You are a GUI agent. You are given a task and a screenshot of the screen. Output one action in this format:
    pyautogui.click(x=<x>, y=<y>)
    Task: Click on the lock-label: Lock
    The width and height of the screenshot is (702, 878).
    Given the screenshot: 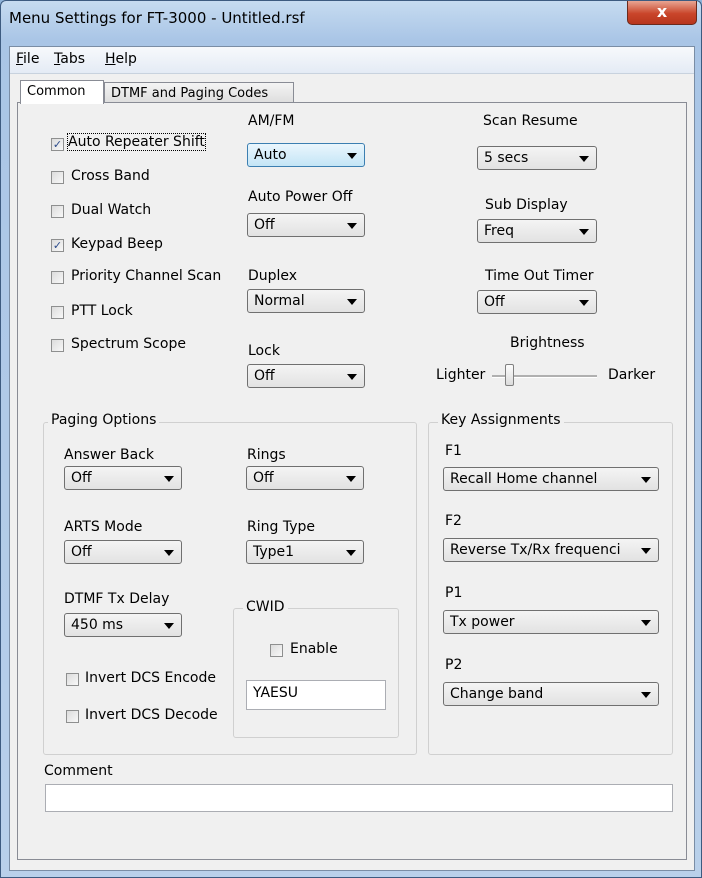 What is the action you would take?
    pyautogui.click(x=264, y=351)
    